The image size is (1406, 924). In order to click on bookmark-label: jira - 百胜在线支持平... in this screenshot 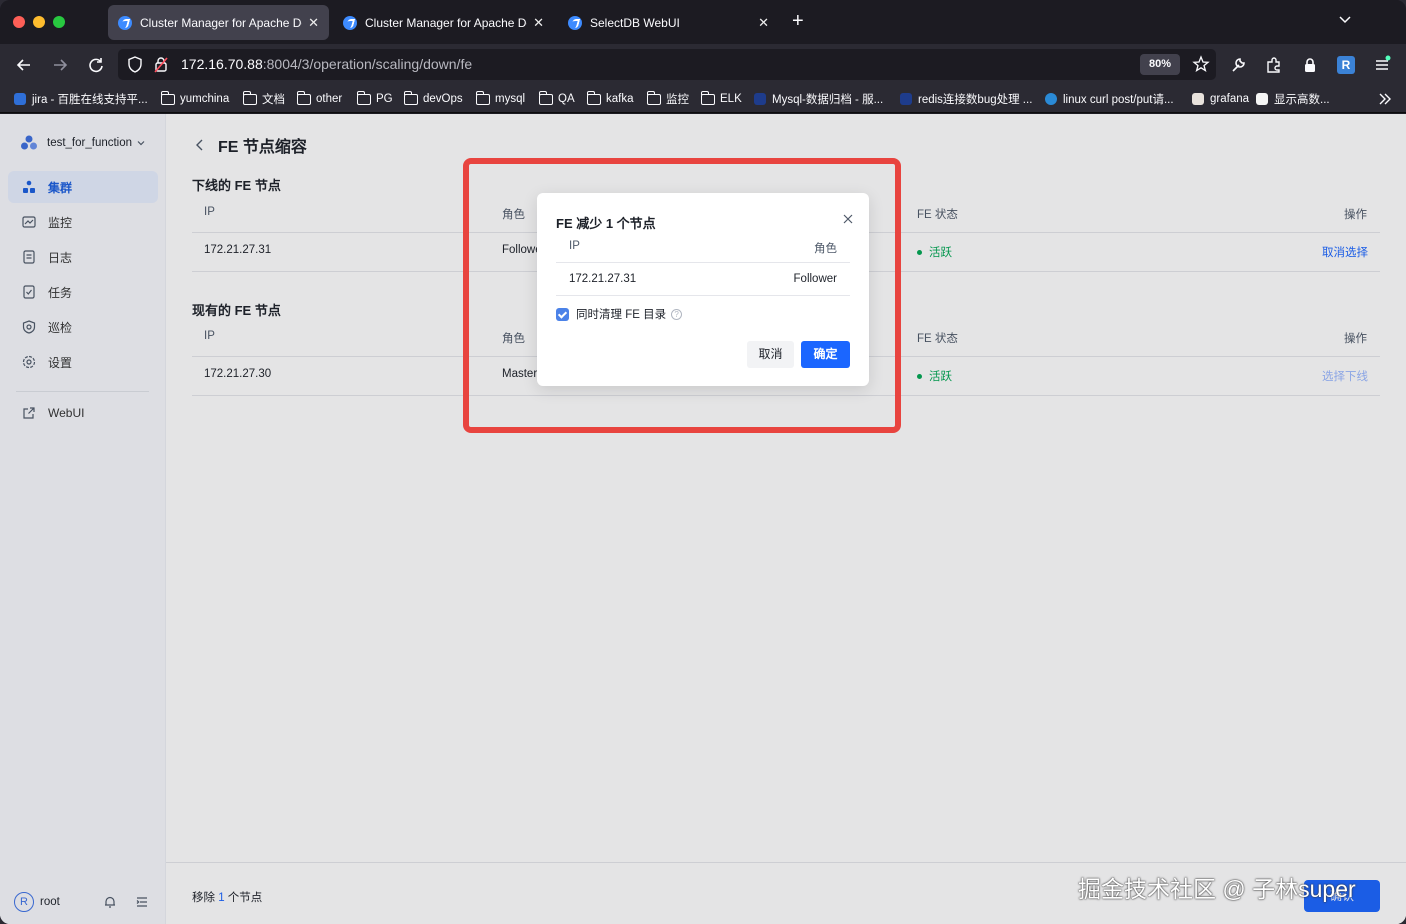, I will do `click(90, 100)`.